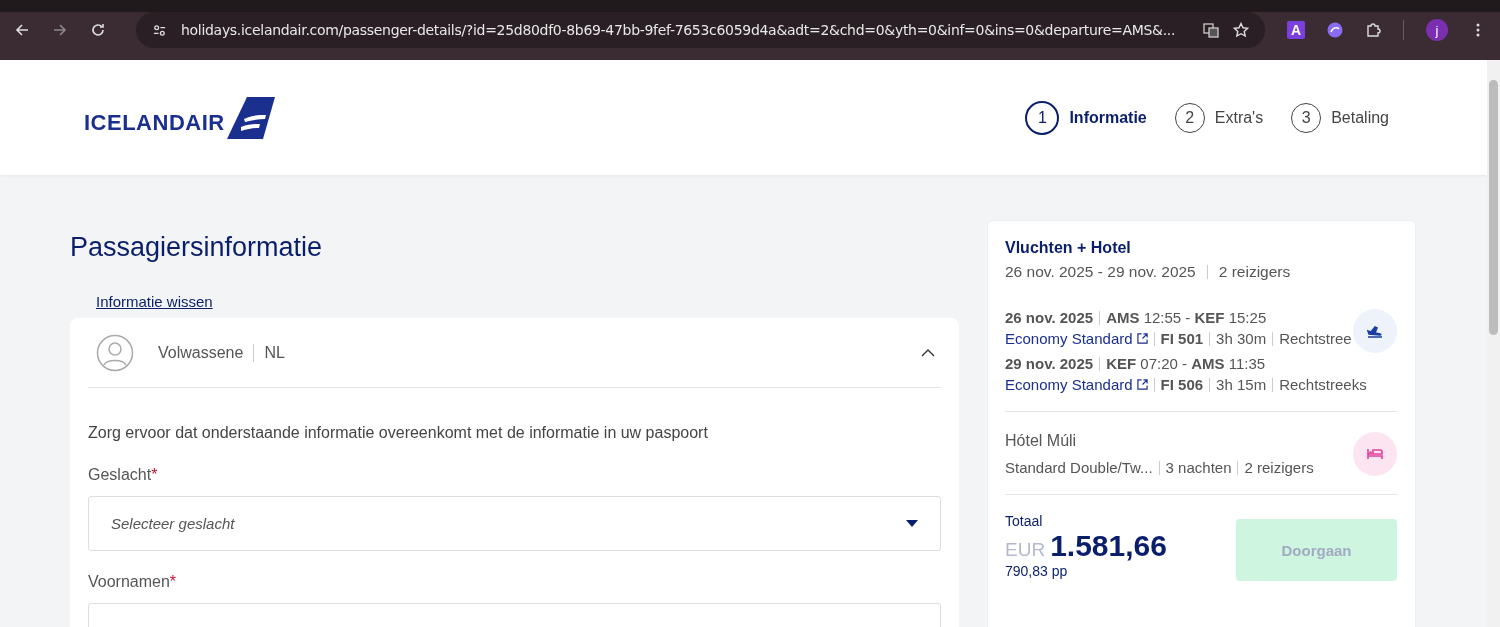 Image resolution: width=1500 pixels, height=627 pixels. I want to click on nights-count: 3 nachten, so click(1198, 467).